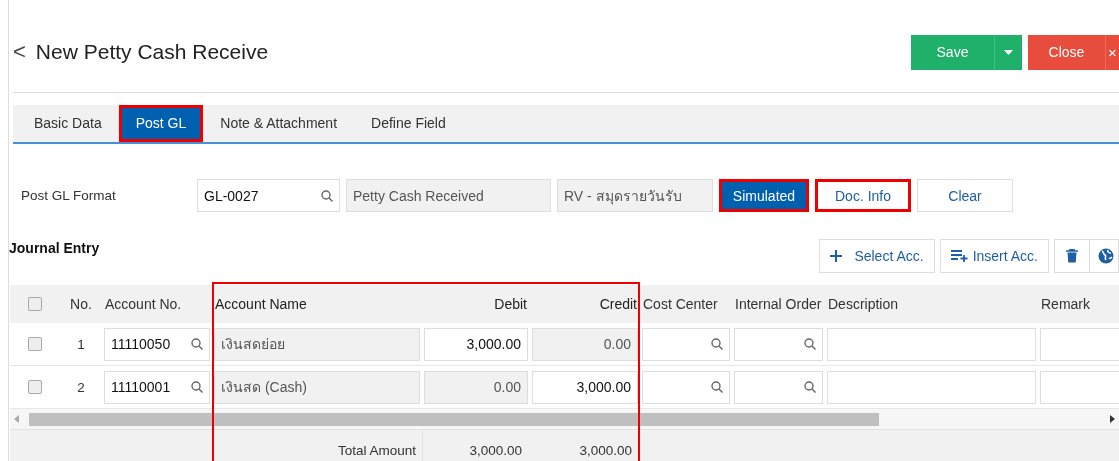 This screenshot has width=1119, height=461. Describe the element at coordinates (1066, 52) in the screenshot. I see `close-button: Close` at that location.